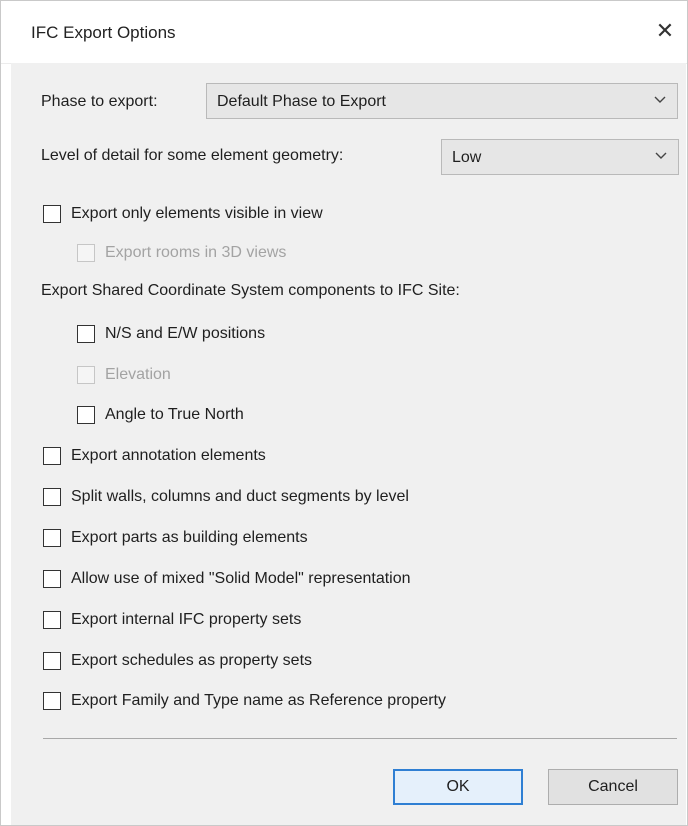  Describe the element at coordinates (301, 101) in the screenshot. I see `phase-select-value: Default Phase to Export` at that location.